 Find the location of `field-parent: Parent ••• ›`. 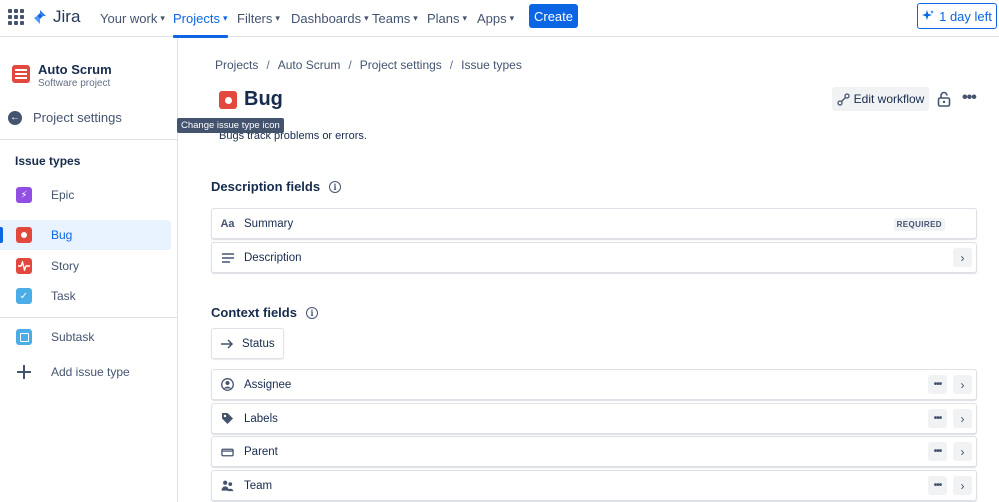

field-parent: Parent ••• › is located at coordinates (594, 451).